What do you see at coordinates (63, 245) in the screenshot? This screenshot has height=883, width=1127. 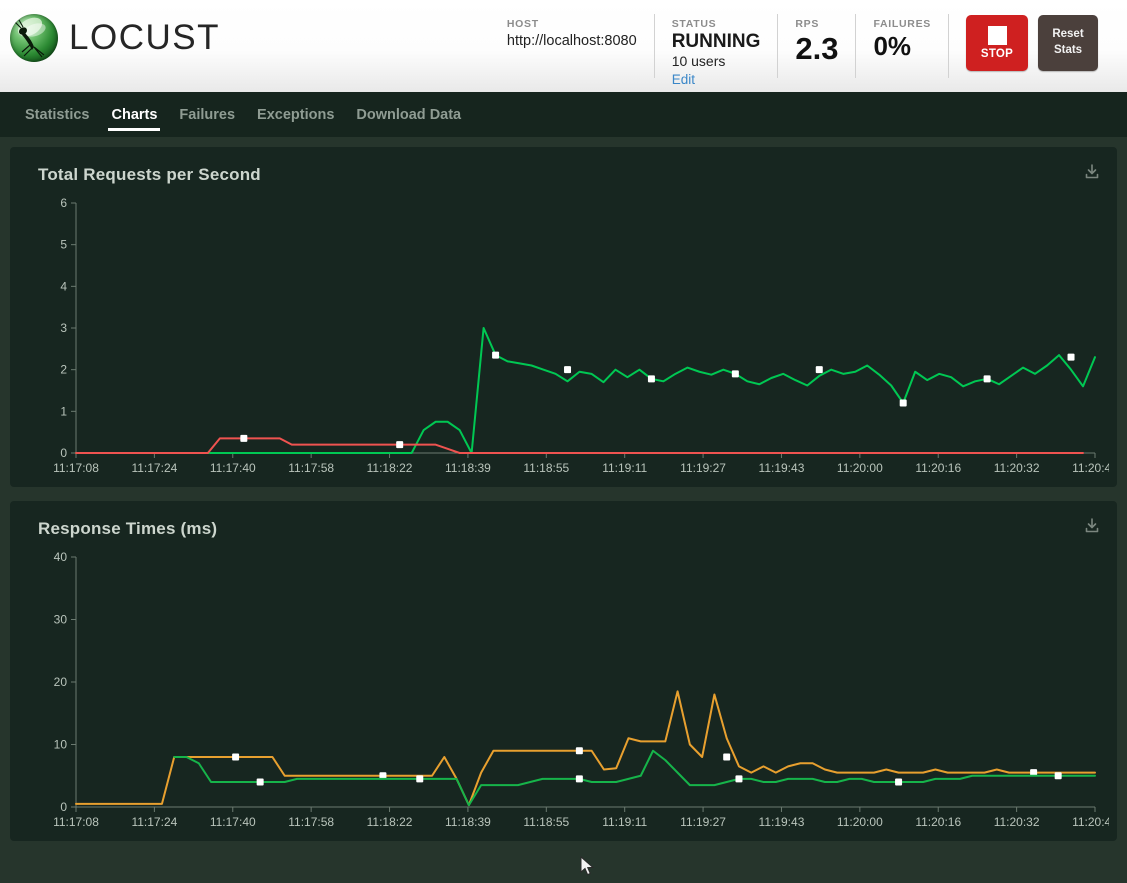 I see `svg-text: 5` at bounding box center [63, 245].